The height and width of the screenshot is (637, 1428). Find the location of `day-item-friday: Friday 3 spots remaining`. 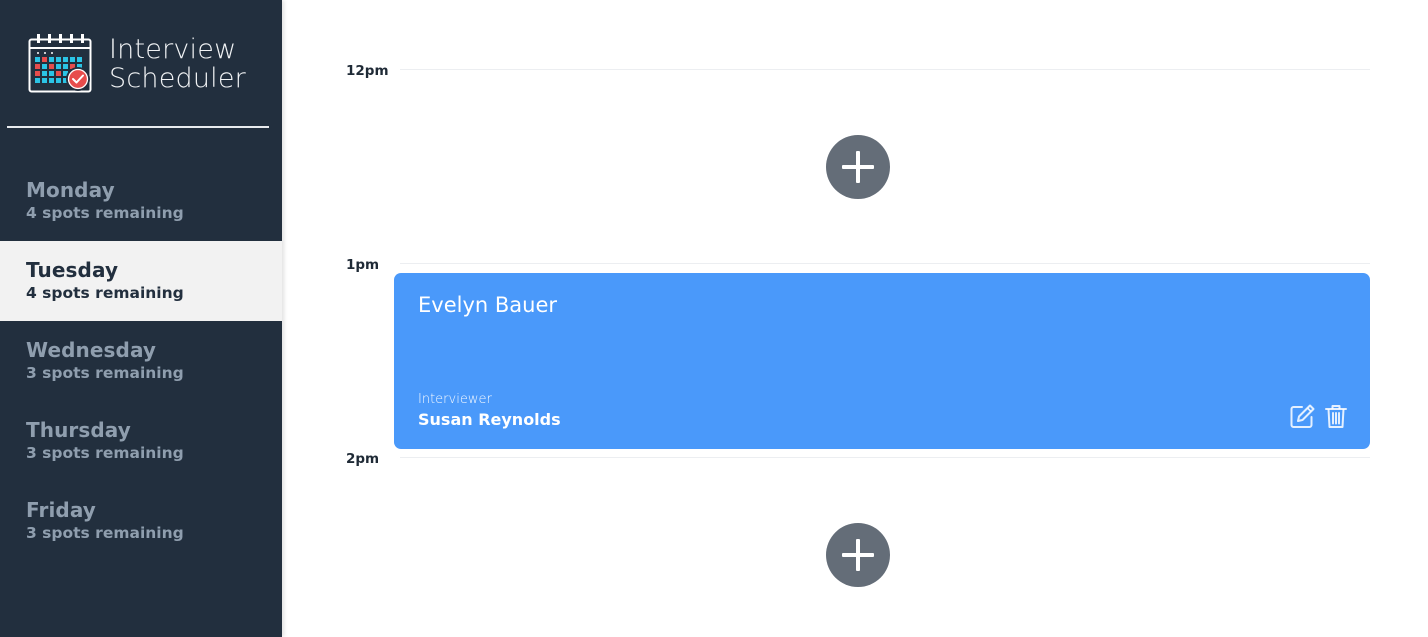

day-item-friday: Friday 3 spots remaining is located at coordinates (141, 521).